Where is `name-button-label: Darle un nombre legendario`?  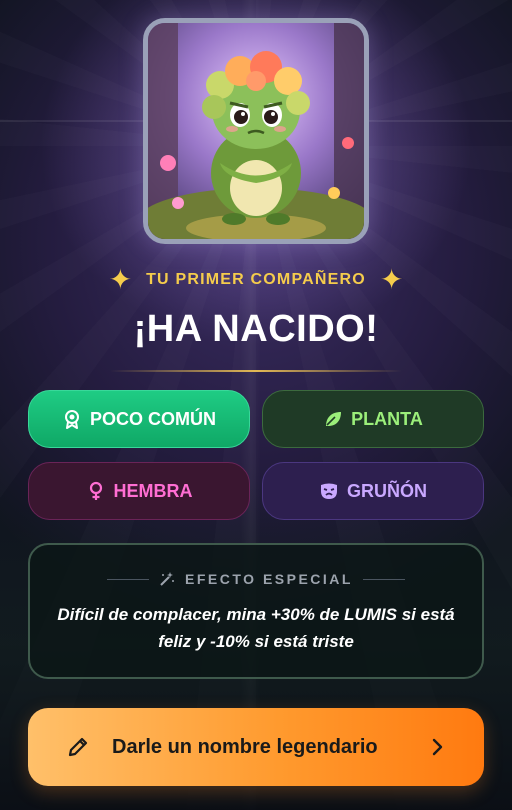 name-button-label: Darle un nombre legendario is located at coordinates (245, 746).